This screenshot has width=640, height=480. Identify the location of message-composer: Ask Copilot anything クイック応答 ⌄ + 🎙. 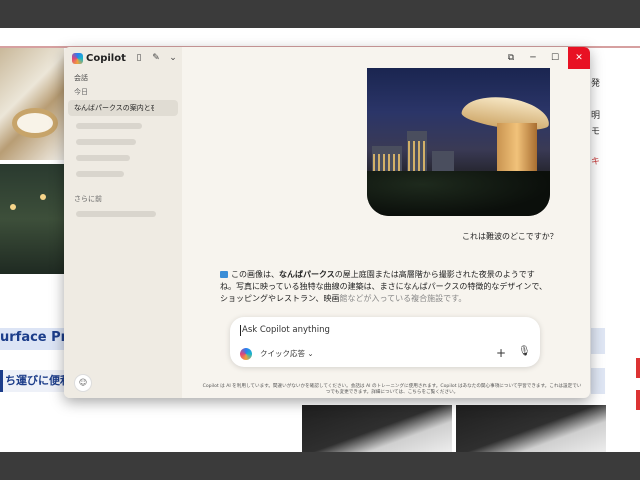
(385, 342).